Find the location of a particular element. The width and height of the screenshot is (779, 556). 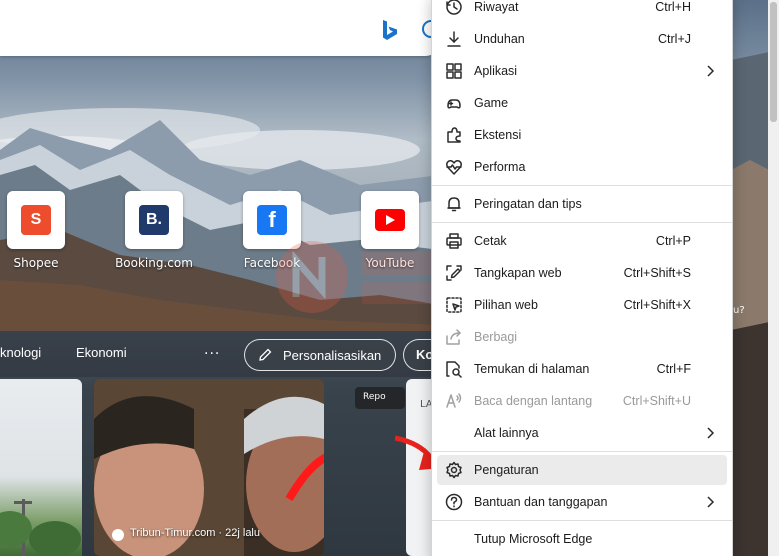

menu-item-close-edge: Tutup Microsoft Edge is located at coordinates (582, 539).